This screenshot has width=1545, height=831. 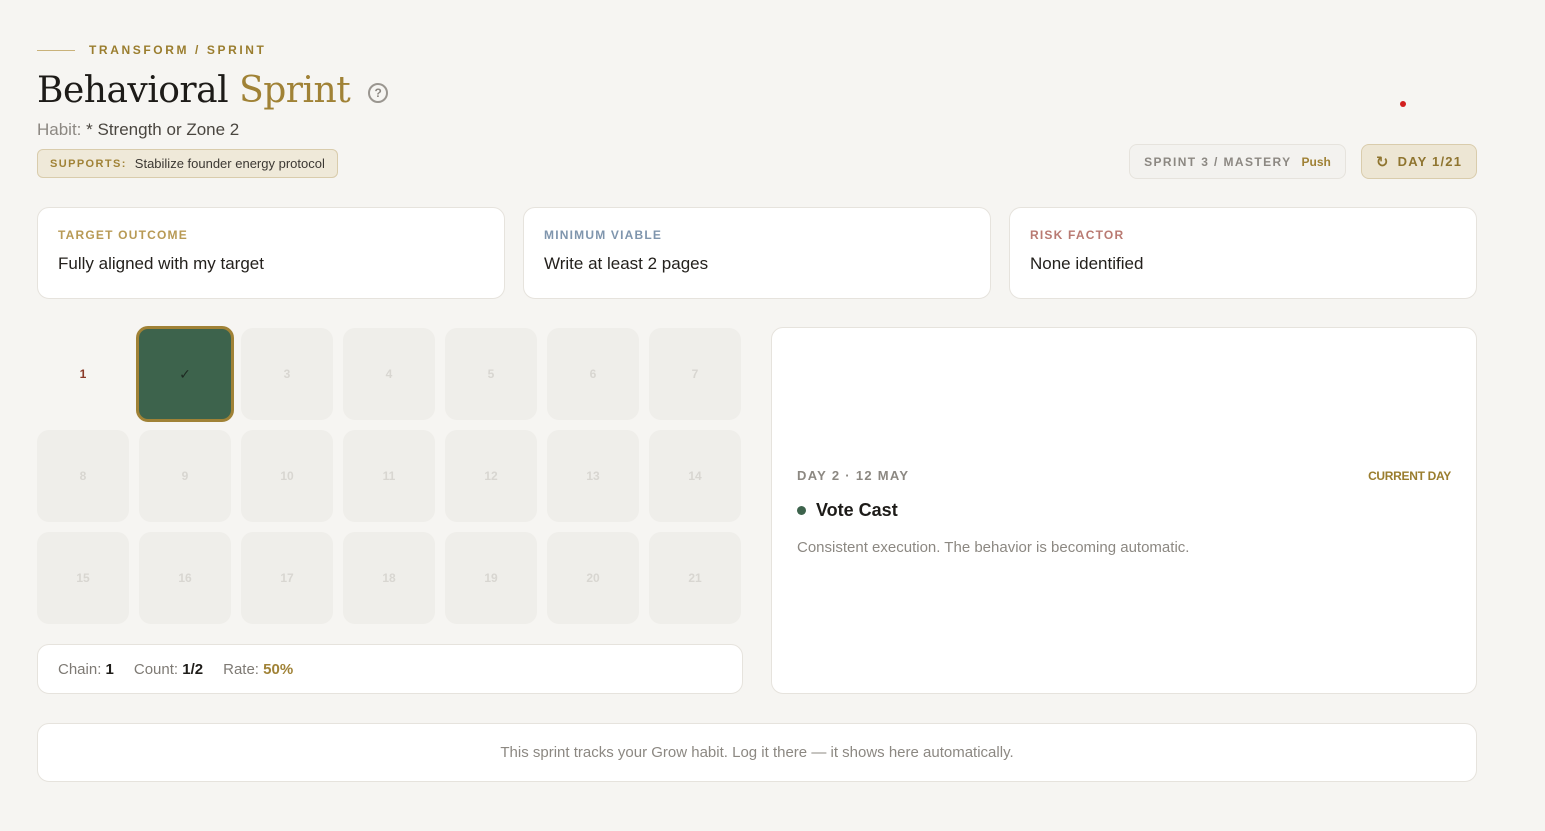 I want to click on day-number: 3, so click(x=287, y=374).